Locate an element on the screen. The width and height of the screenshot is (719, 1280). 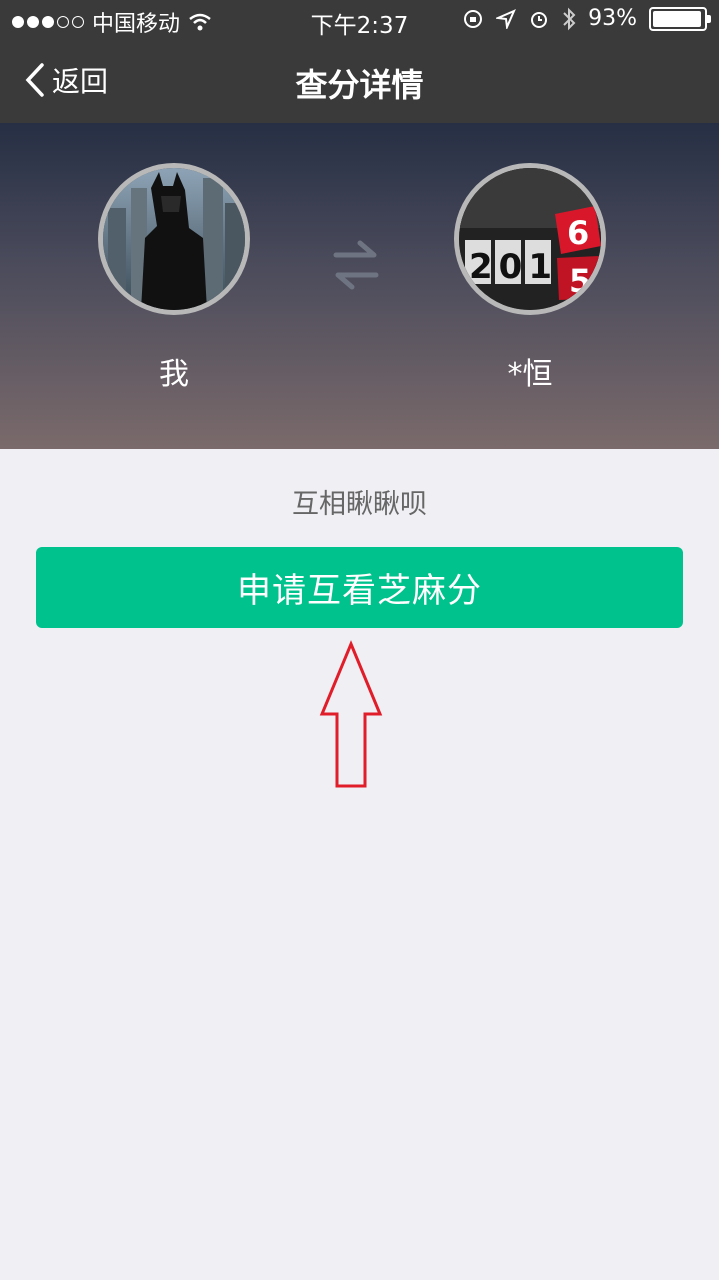
battery-icon is located at coordinates (680, 18).